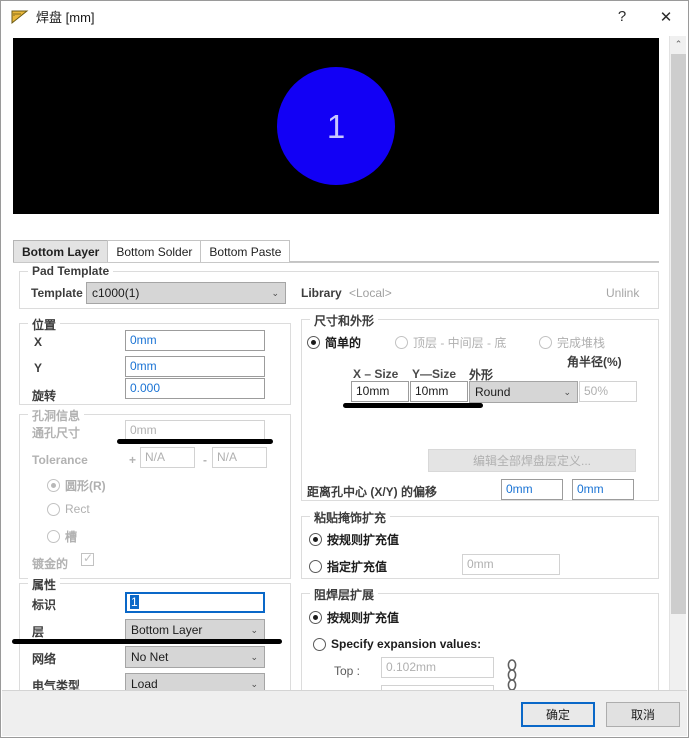  What do you see at coordinates (572, 342) in the screenshot?
I see `stack-mode-full-stack-radio: 完成堆栈` at bounding box center [572, 342].